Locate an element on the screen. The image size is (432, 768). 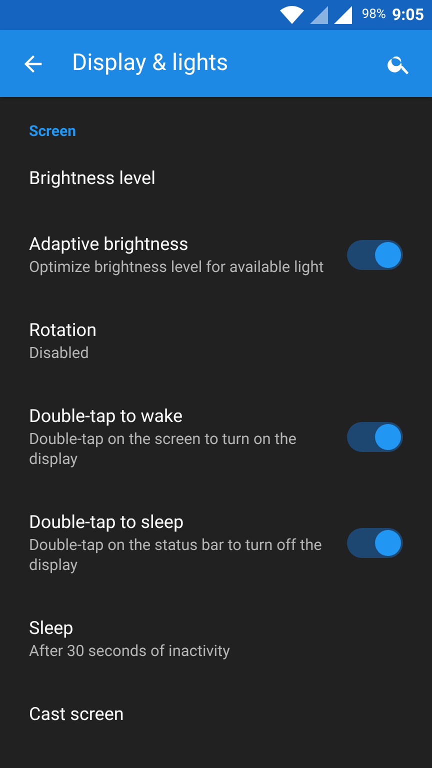
settings-item: Sleep After 30 seconds of inactivity is located at coordinates (216, 639).